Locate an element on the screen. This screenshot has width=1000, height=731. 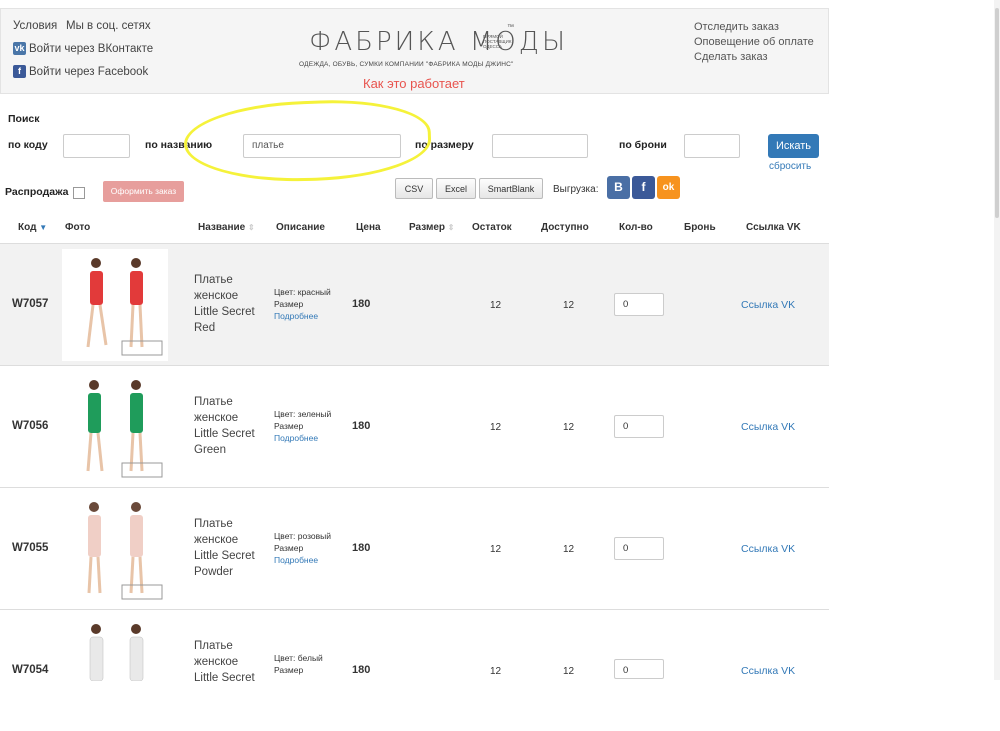
make-order-link: Сделать заказ is located at coordinates (731, 57).